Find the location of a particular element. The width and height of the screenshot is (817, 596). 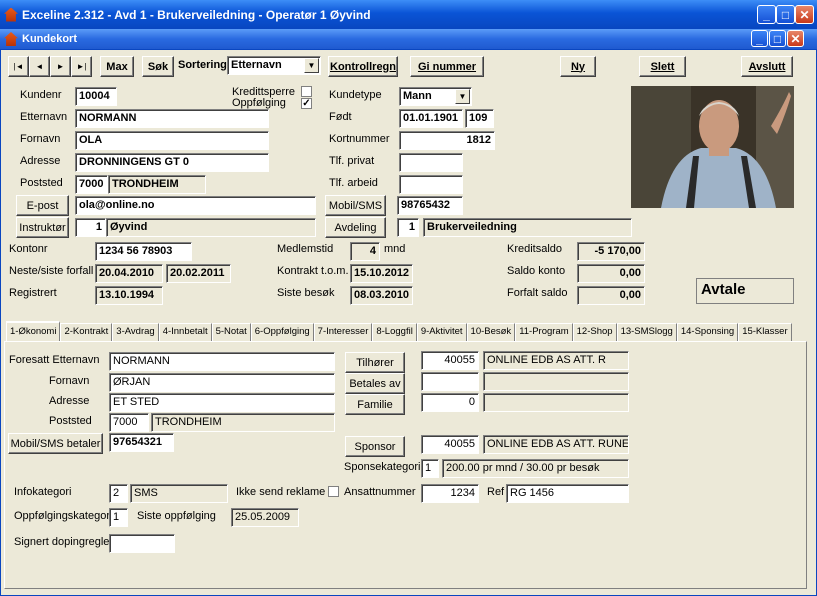

fodt-label: Født is located at coordinates (340, 117).